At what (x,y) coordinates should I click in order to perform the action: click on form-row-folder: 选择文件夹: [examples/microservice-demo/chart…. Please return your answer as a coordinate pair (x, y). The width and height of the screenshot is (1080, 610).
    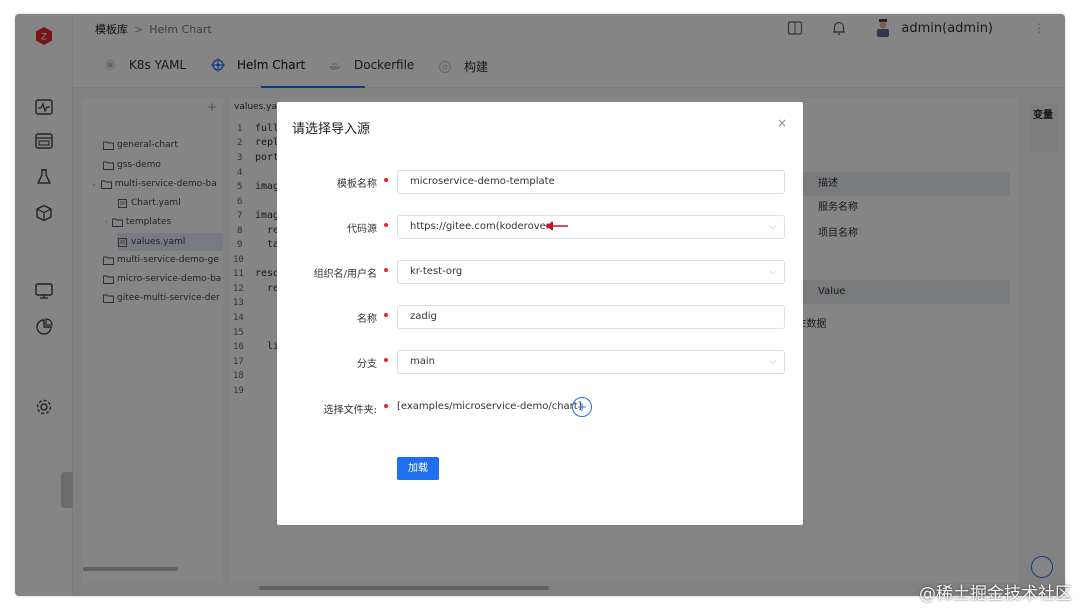
    Looking at the image, I should click on (540, 408).